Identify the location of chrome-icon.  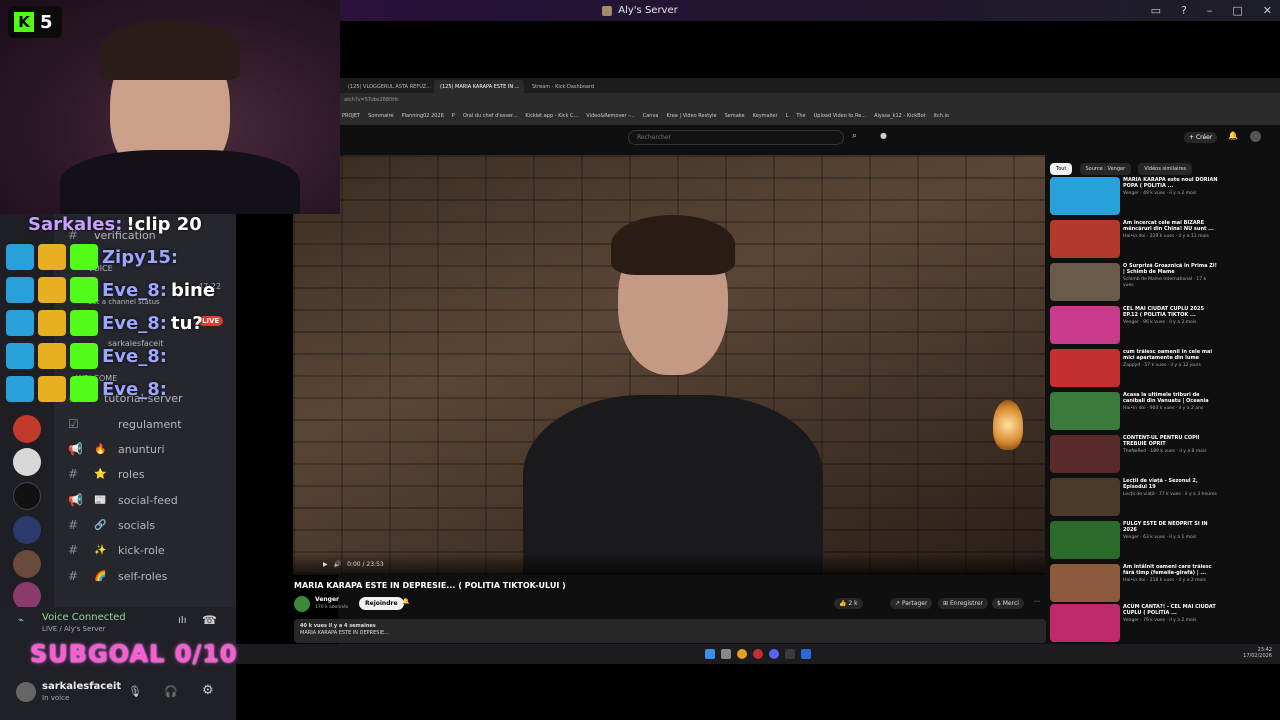
(742, 654).